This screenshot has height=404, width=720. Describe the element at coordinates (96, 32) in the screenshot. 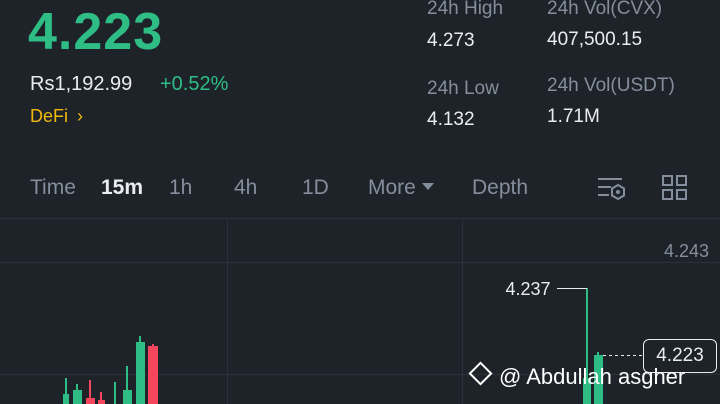

I see `last-price: 4.223` at that location.